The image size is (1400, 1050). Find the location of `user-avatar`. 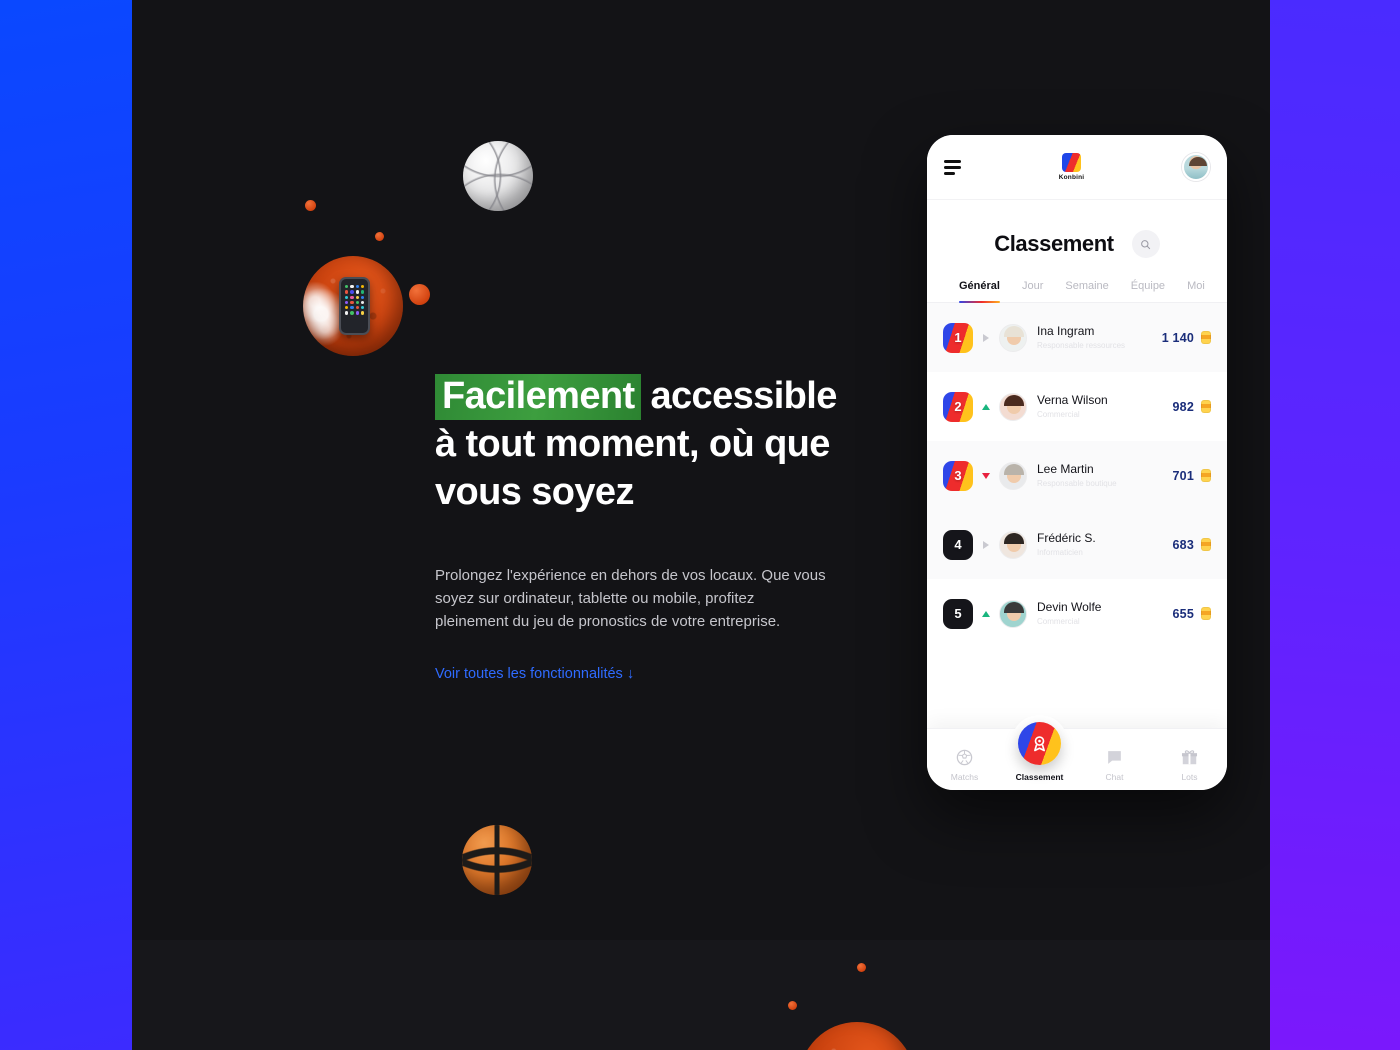

user-avatar is located at coordinates (1196, 167).